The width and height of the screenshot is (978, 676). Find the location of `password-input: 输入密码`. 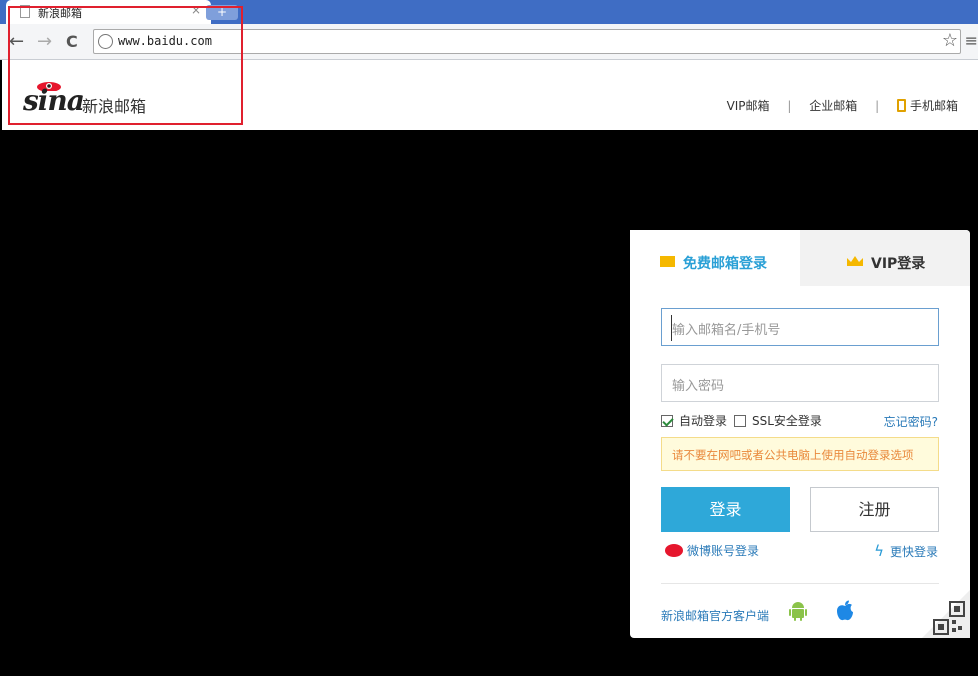

password-input: 输入密码 is located at coordinates (800, 383).